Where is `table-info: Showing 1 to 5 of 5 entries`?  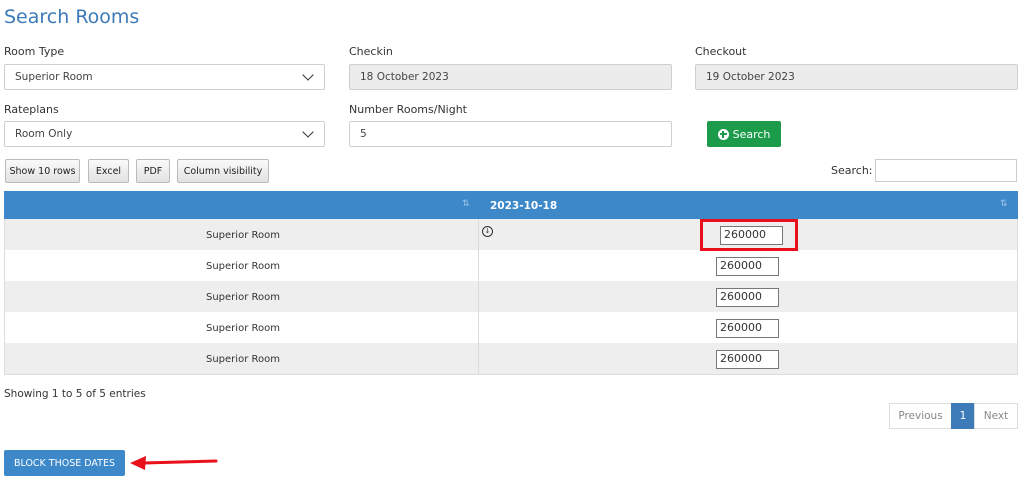
table-info: Showing 1 to 5 of 5 entries is located at coordinates (75, 394).